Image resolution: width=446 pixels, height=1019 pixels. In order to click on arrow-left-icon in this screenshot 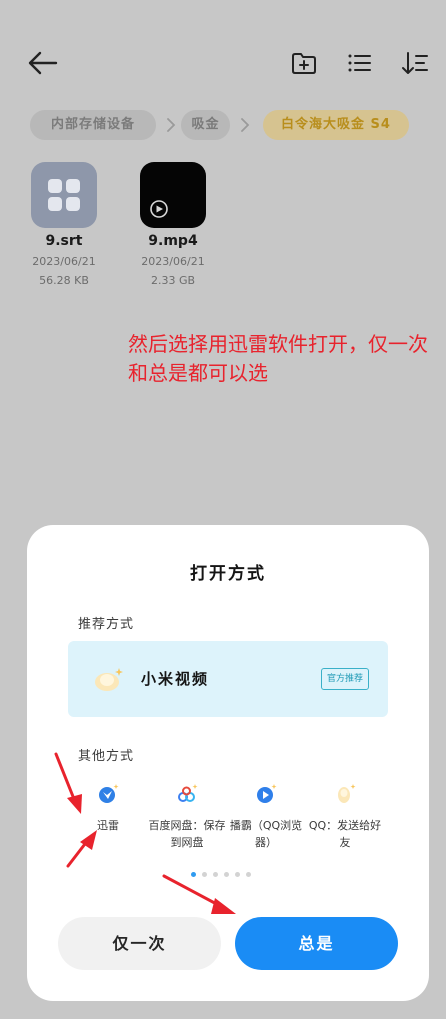, I will do `click(43, 63)`.